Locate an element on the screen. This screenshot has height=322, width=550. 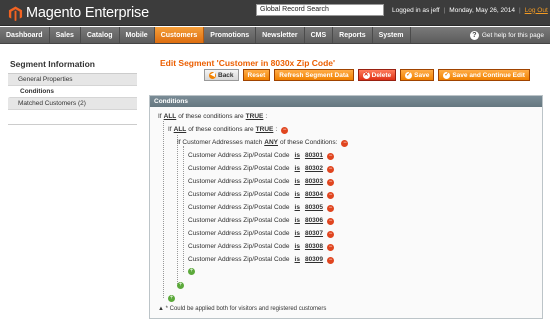
zip-rule: Customer Address Zip/Postal Code is 80303− is located at coordinates (261, 182).